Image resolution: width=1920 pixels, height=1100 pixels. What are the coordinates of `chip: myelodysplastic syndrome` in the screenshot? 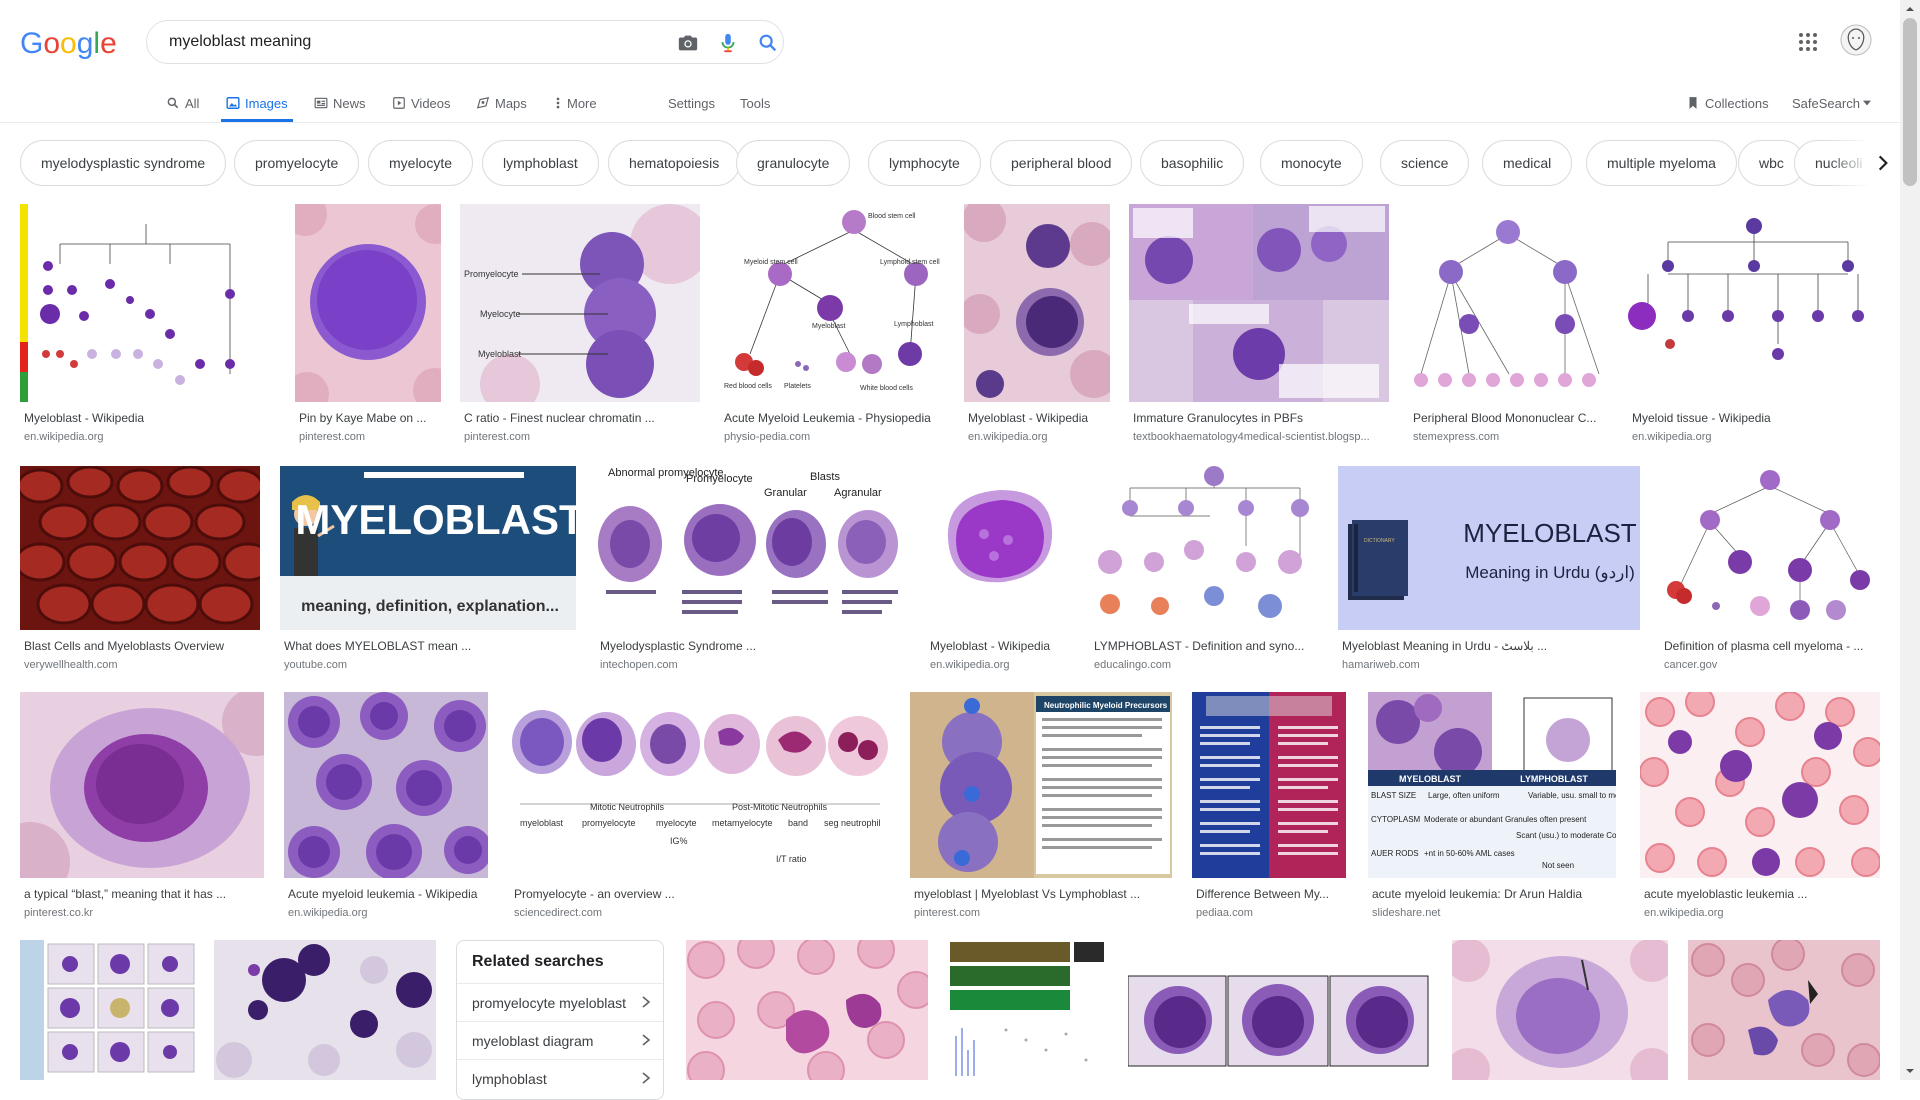 It's located at (123, 163).